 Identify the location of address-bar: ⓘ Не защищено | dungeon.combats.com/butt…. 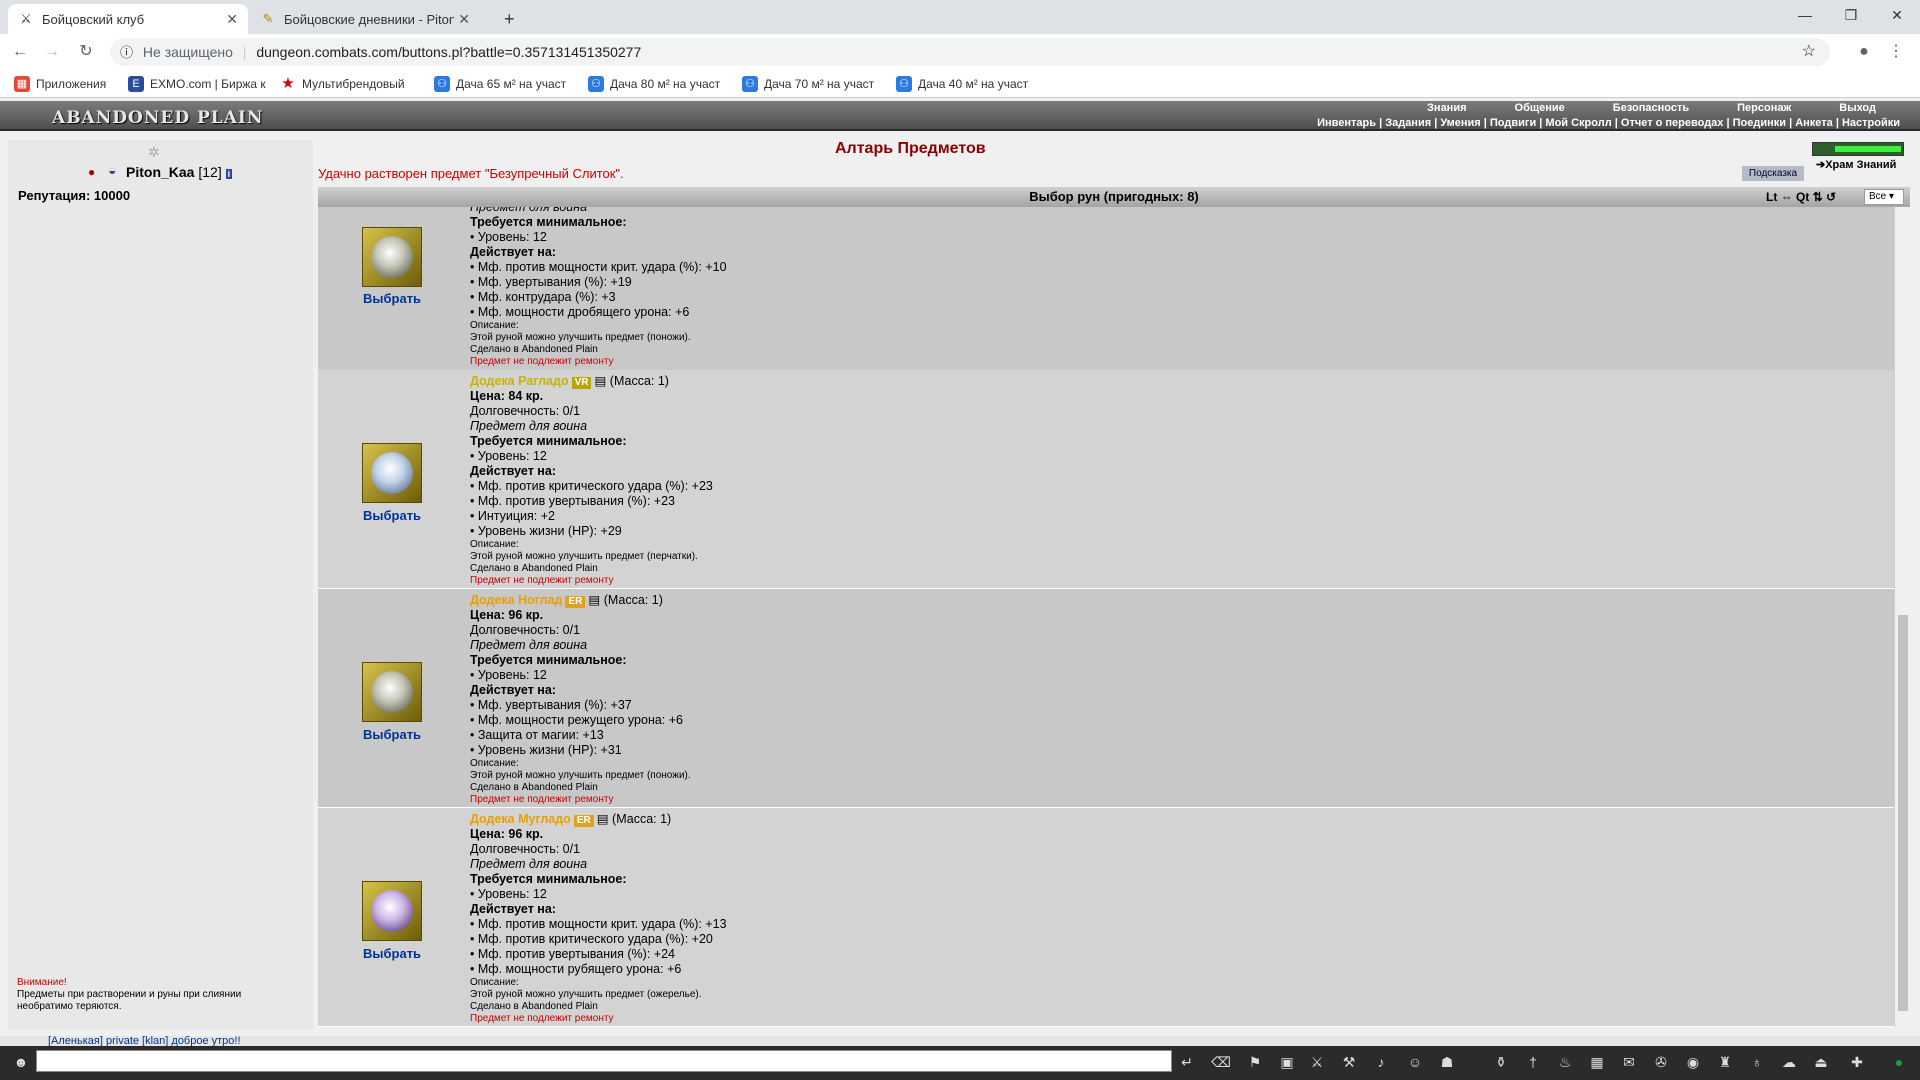
(970, 52).